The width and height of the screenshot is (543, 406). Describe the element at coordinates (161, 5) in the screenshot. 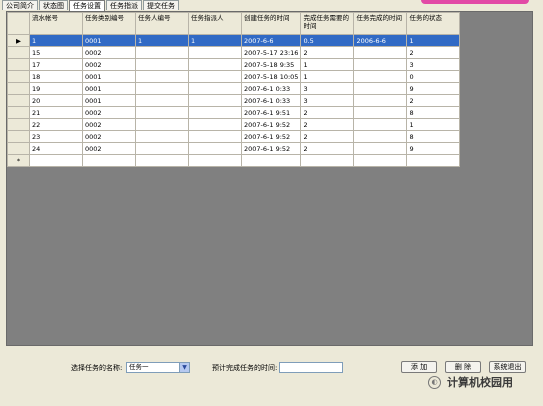

I see `tab-submit-task: 提交任务` at that location.